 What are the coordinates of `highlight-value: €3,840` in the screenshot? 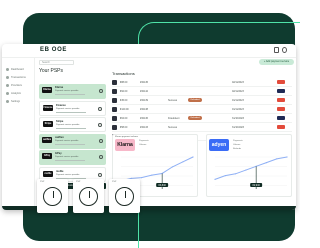 It's located at (162, 185).